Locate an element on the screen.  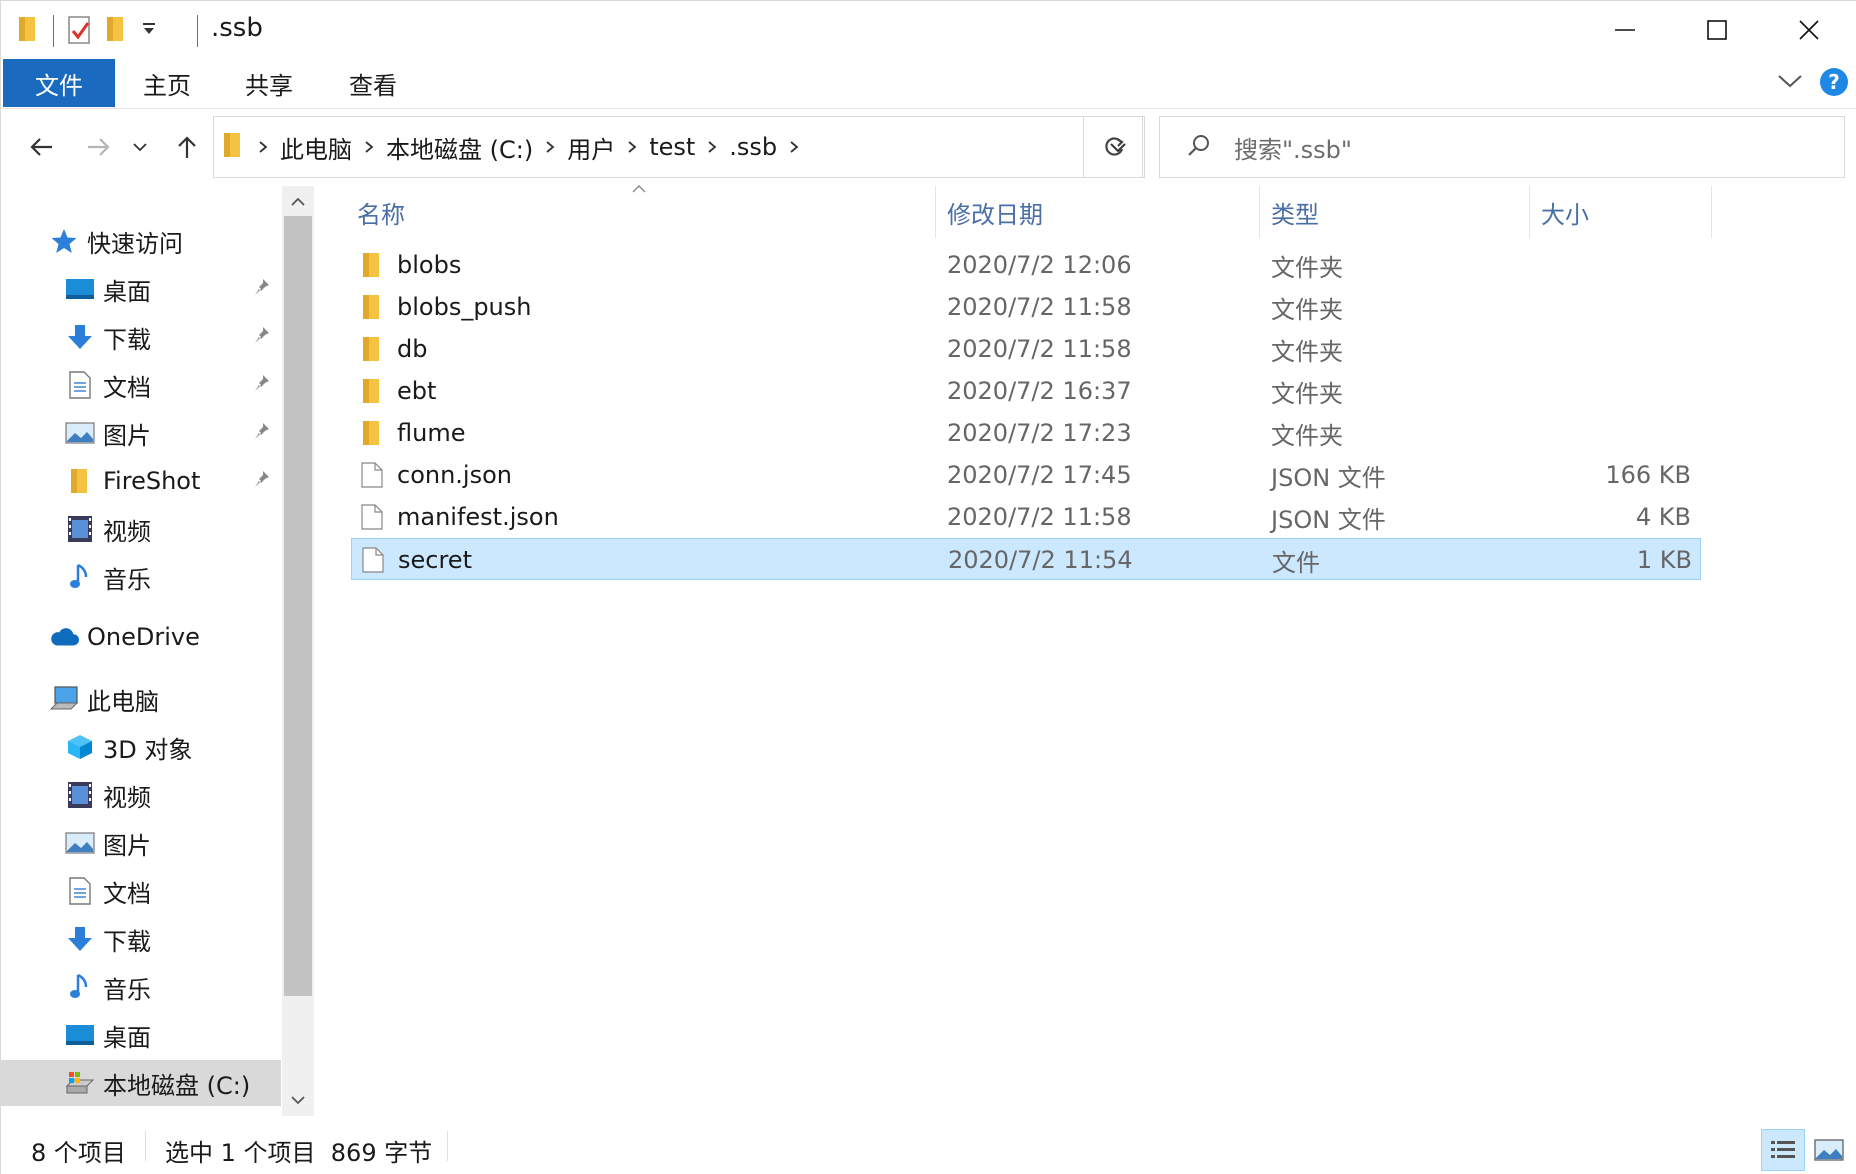
breadcrumb-test: test is located at coordinates (672, 147).